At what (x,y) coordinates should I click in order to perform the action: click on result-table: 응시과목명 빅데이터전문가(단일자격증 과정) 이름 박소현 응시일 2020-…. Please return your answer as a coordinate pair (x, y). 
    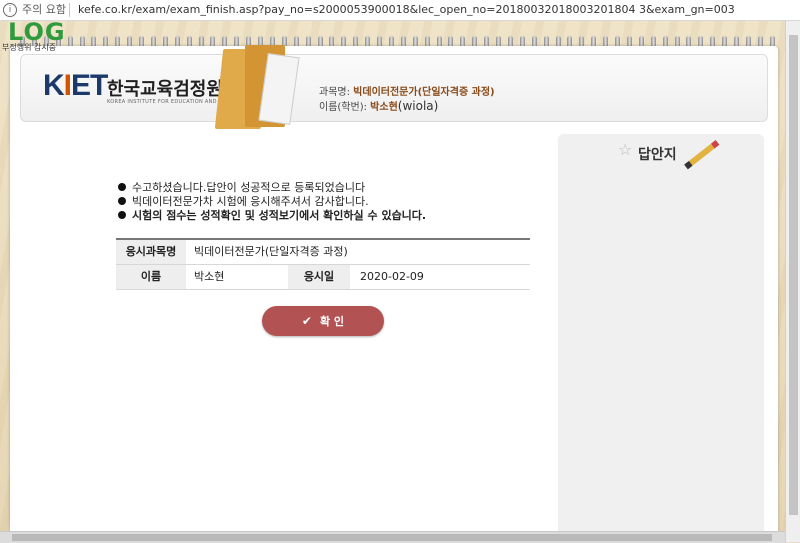
    Looking at the image, I should click on (323, 264).